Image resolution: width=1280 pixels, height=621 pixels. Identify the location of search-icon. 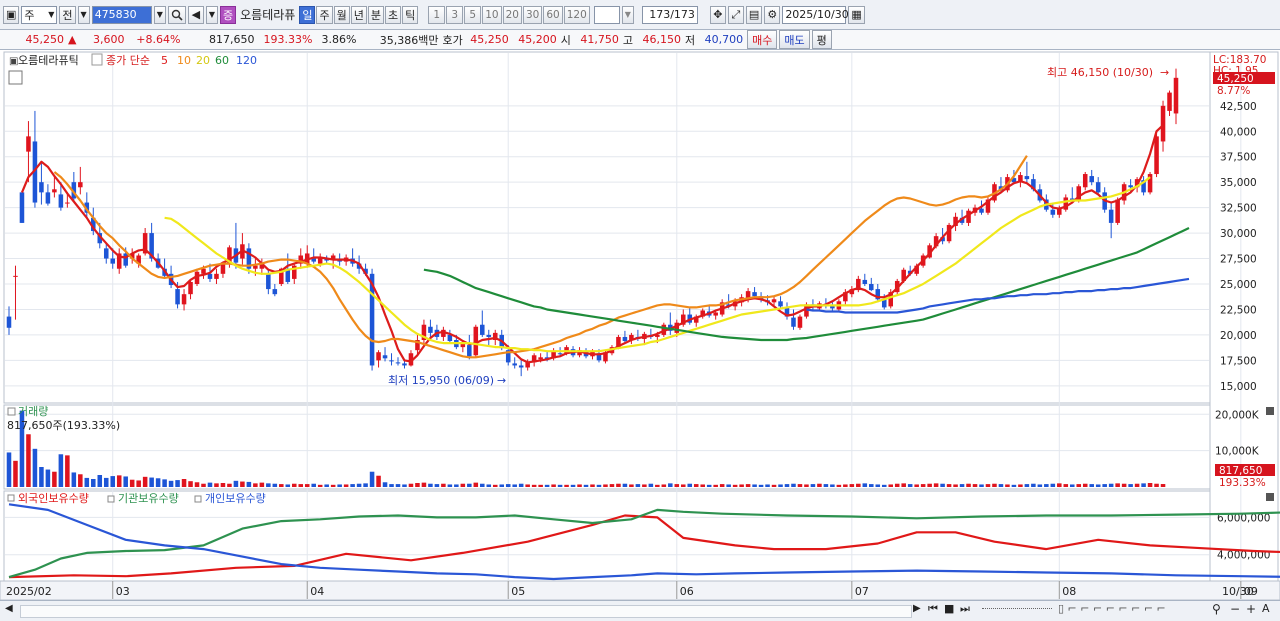
(176, 14).